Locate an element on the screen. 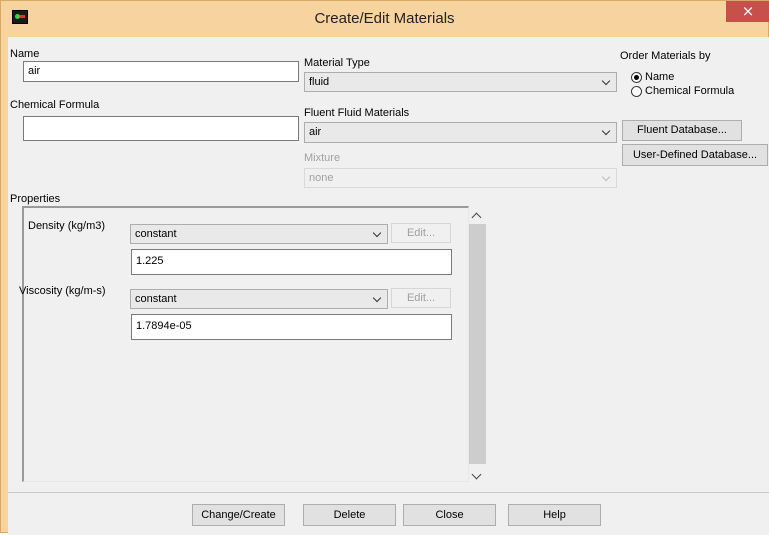 The height and width of the screenshot is (535, 769). delete-button: Delete is located at coordinates (349, 515).